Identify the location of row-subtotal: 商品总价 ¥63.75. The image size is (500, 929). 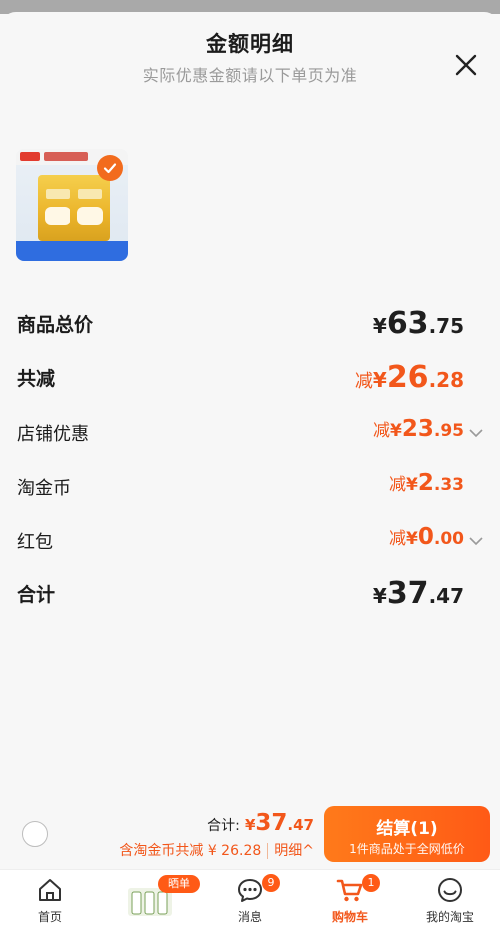
(250, 324).